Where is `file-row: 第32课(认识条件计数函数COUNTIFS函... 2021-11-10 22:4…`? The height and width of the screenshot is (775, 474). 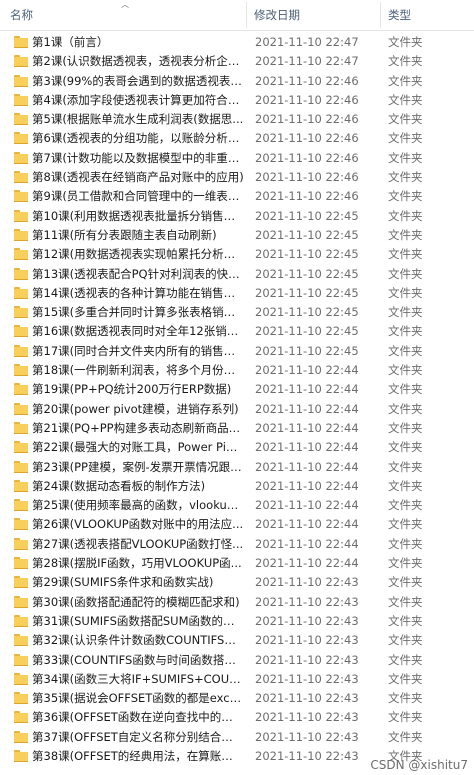 file-row: 第32课(认识条件计数函数COUNTIFS函... 2021-11-10 22:4… is located at coordinates (237, 640).